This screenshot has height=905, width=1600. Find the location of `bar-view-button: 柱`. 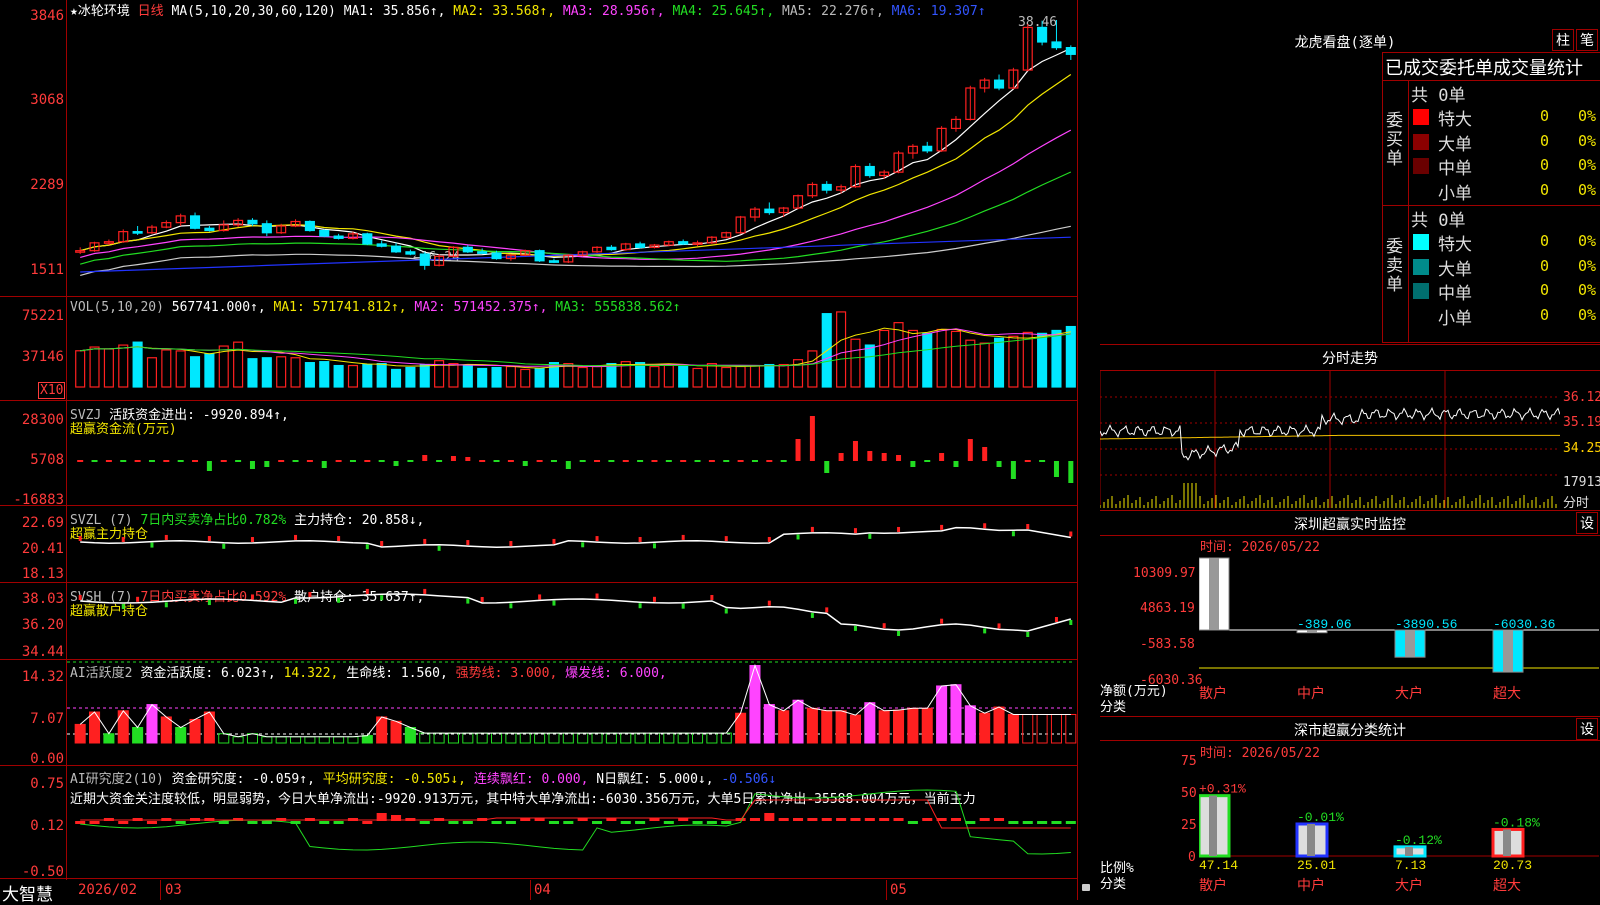

bar-view-button: 柱 is located at coordinates (1563, 40).